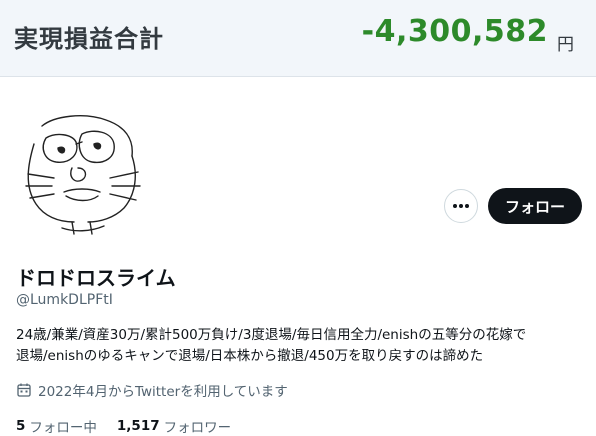  What do you see at coordinates (83, 175) in the screenshot?
I see `hand-drawn-face-avatar-icon` at bounding box center [83, 175].